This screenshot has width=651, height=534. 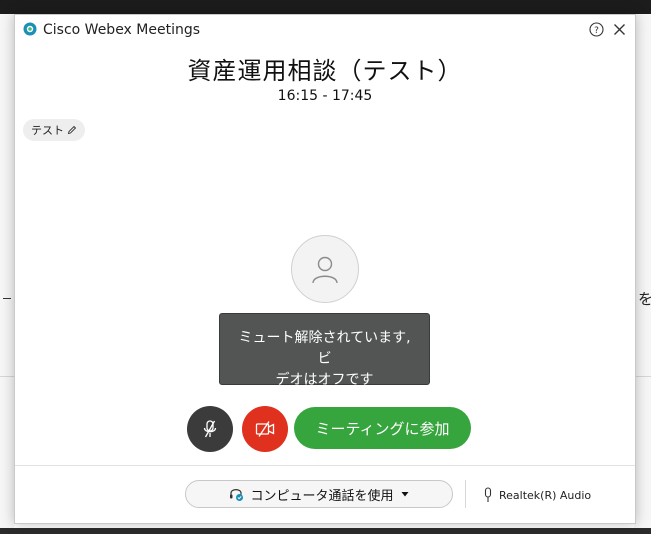 I want to click on tooltip-line-1: ミュート解除されています, ビ, so click(x=324, y=348).